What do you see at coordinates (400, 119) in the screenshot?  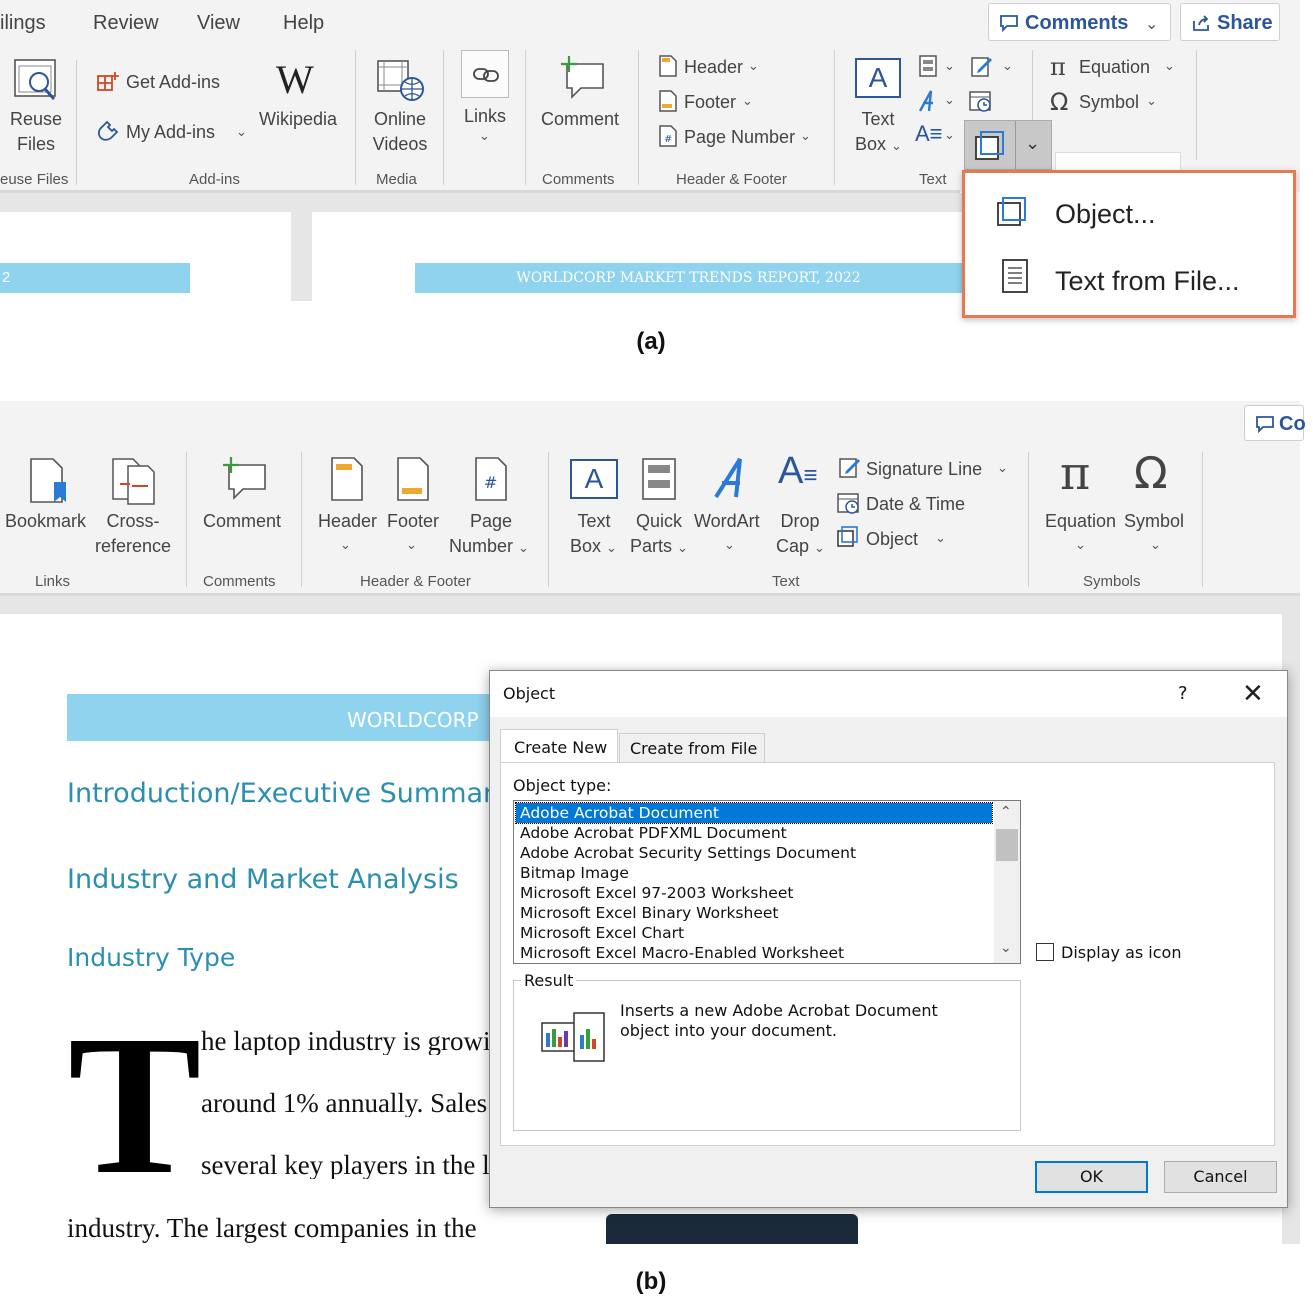 I see `online-videos-button: Online` at bounding box center [400, 119].